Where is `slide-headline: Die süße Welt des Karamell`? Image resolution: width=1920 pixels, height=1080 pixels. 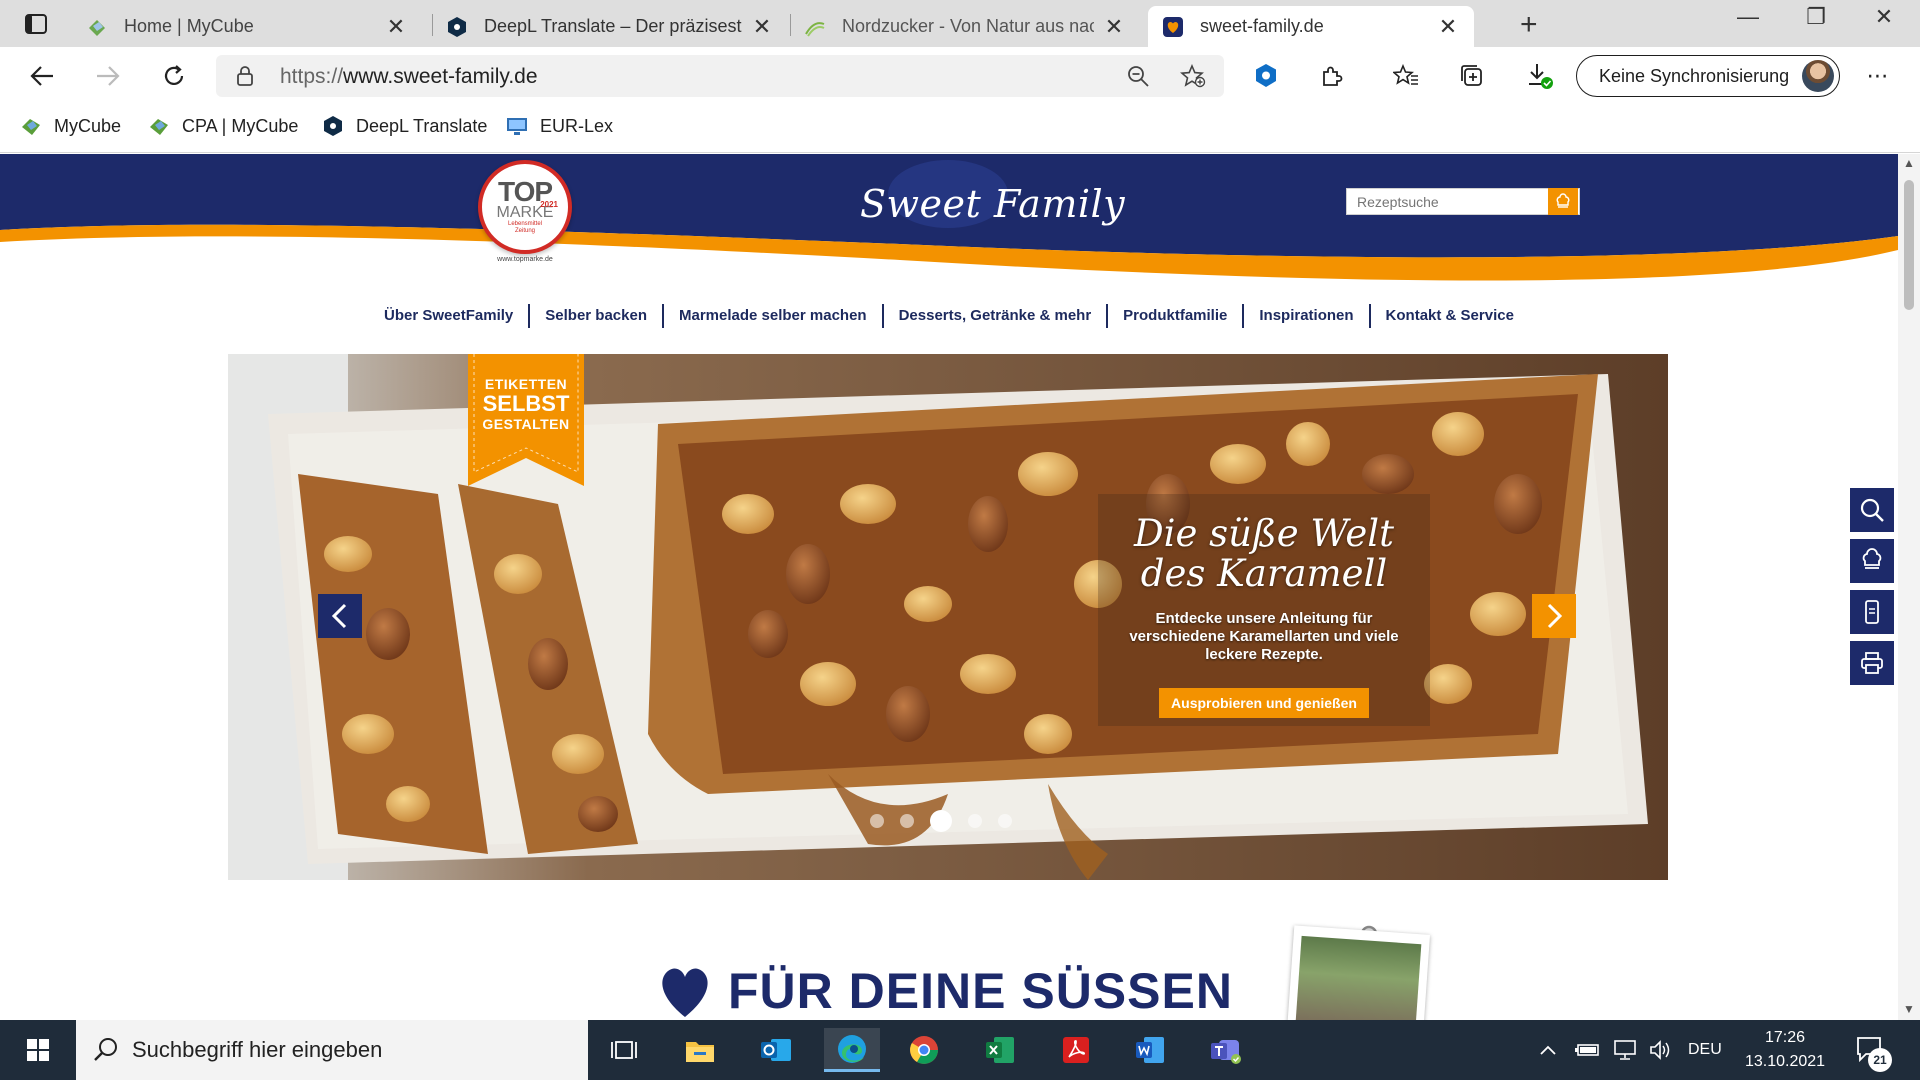 slide-headline: Die süße Welt des Karamell is located at coordinates (1264, 554).